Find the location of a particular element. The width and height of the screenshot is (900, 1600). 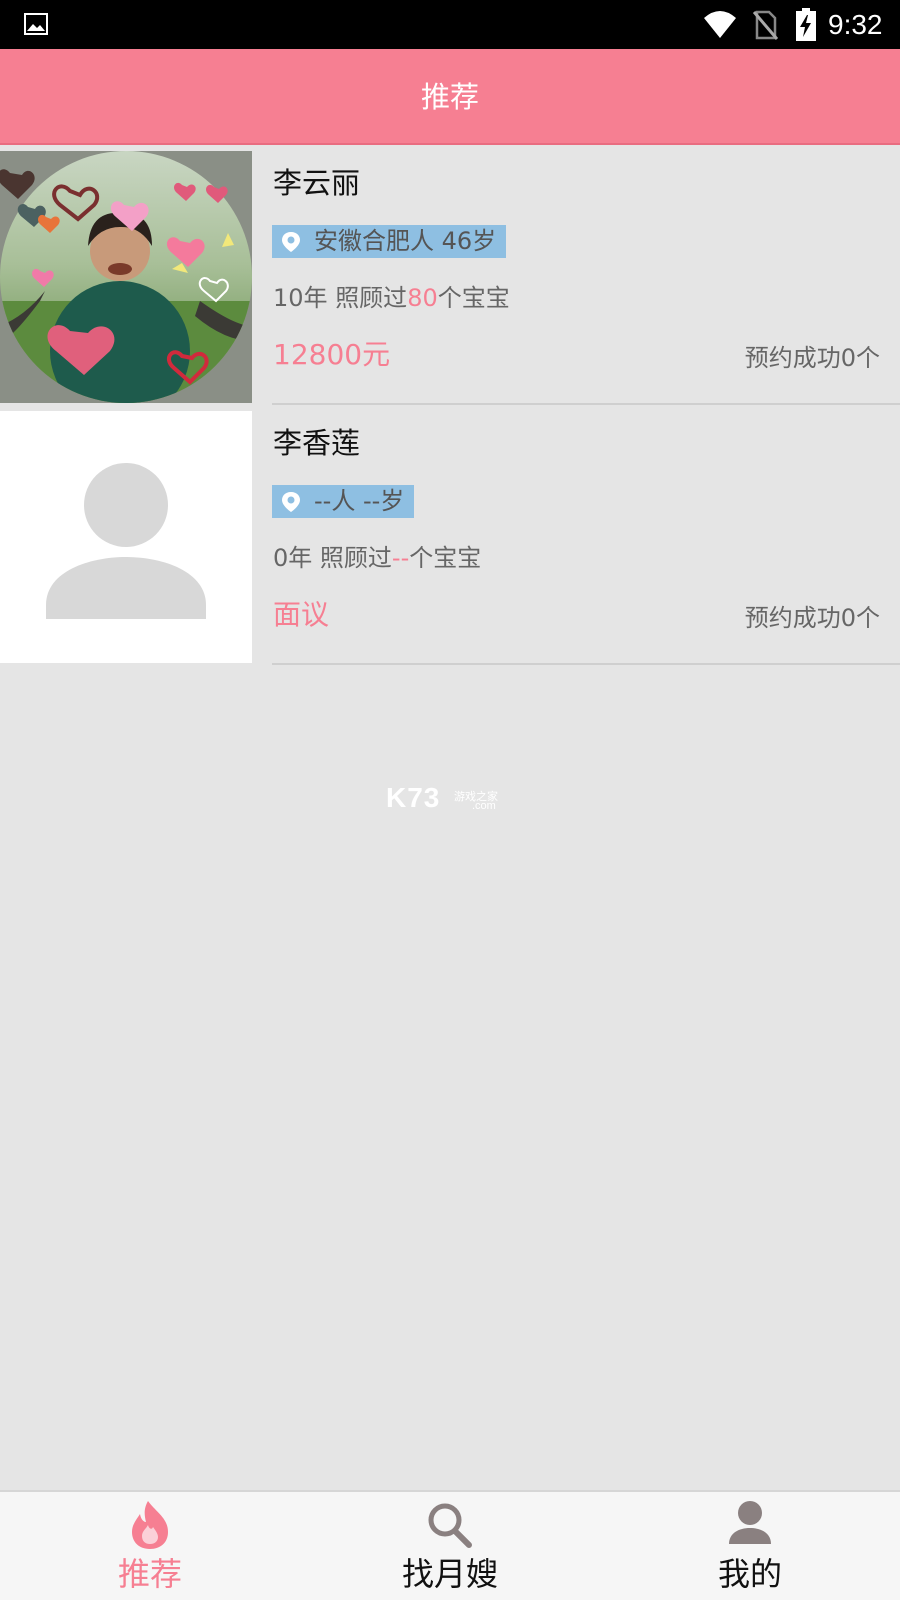

tab-recommend: 推荐 is located at coordinates (150, 1546).